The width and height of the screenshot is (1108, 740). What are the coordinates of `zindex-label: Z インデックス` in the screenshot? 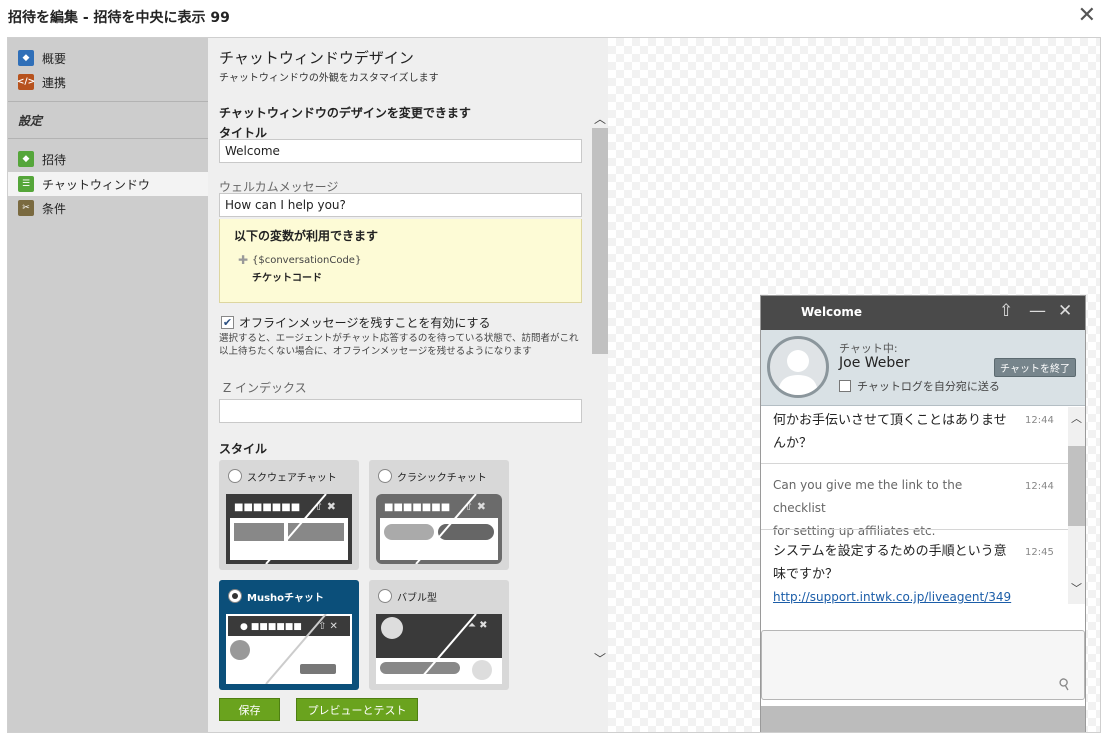 It's located at (265, 388).